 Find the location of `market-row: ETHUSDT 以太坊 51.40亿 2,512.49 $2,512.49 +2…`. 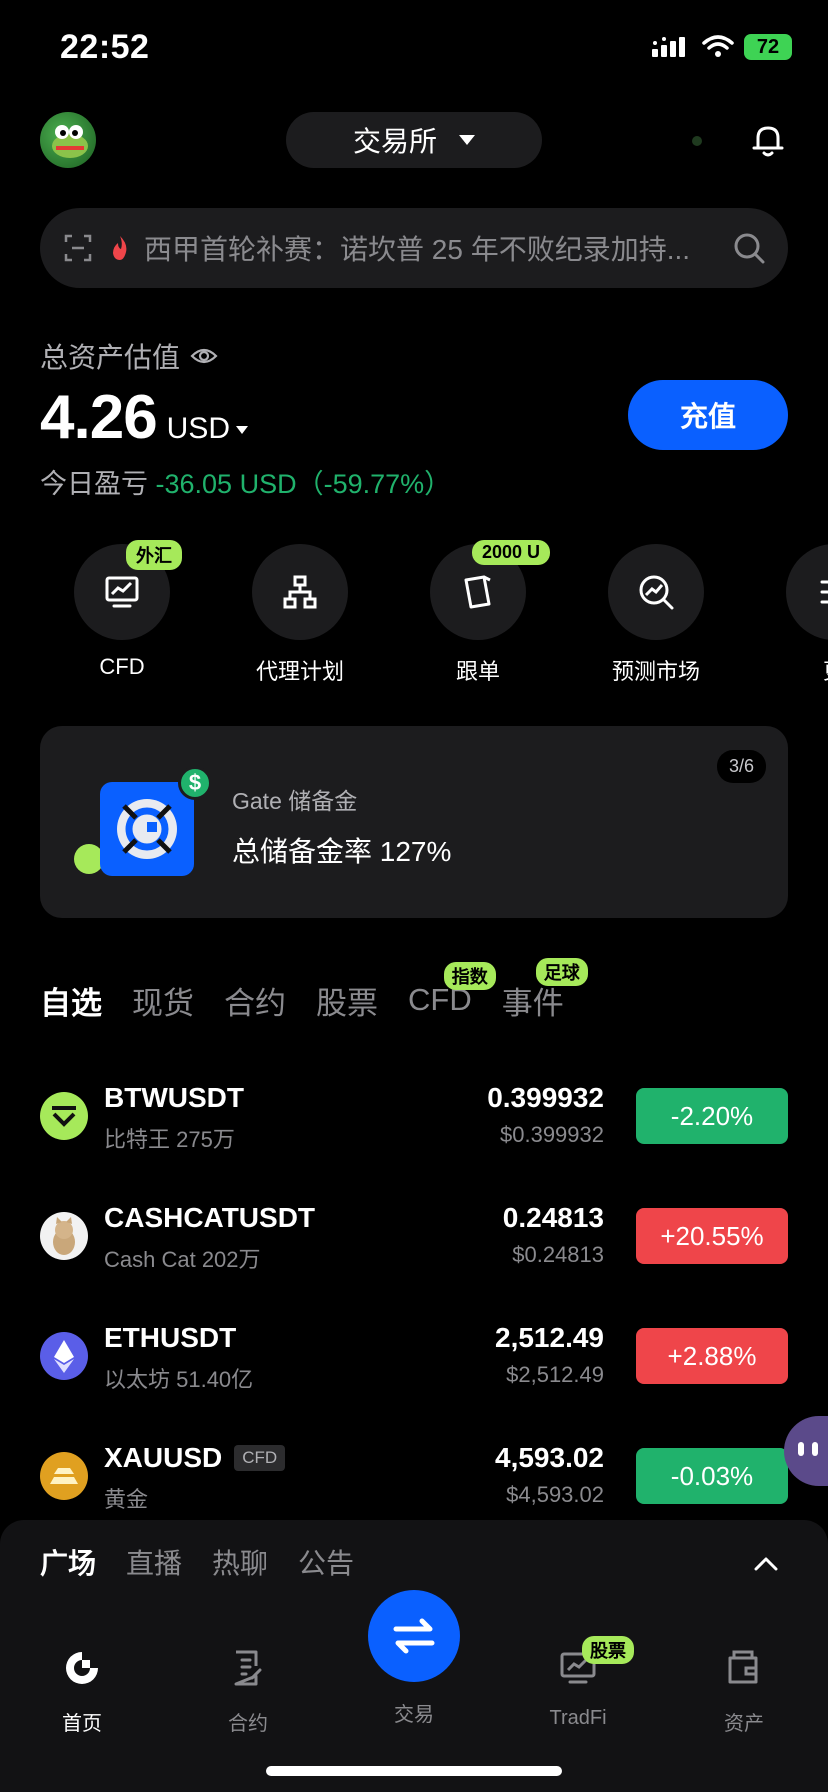

market-row: ETHUSDT 以太坊 51.40亿 2,512.49 $2,512.49 +2… is located at coordinates (414, 1361).